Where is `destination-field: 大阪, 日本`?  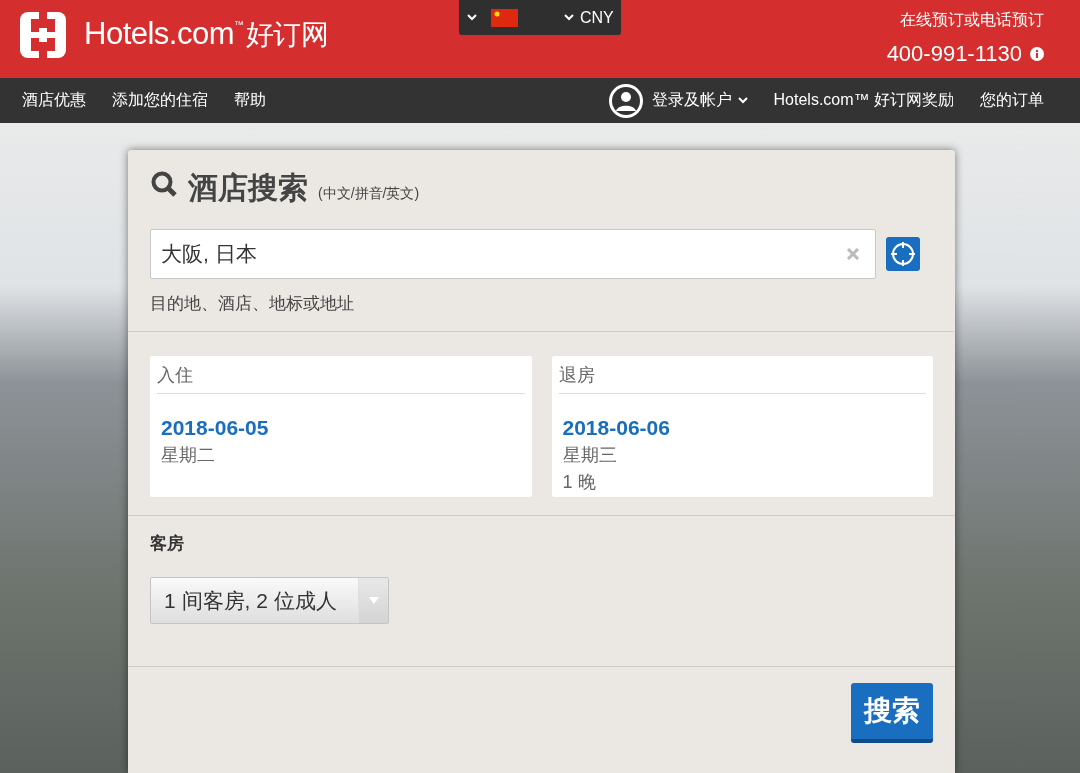 destination-field: 大阪, 日本 is located at coordinates (513, 254).